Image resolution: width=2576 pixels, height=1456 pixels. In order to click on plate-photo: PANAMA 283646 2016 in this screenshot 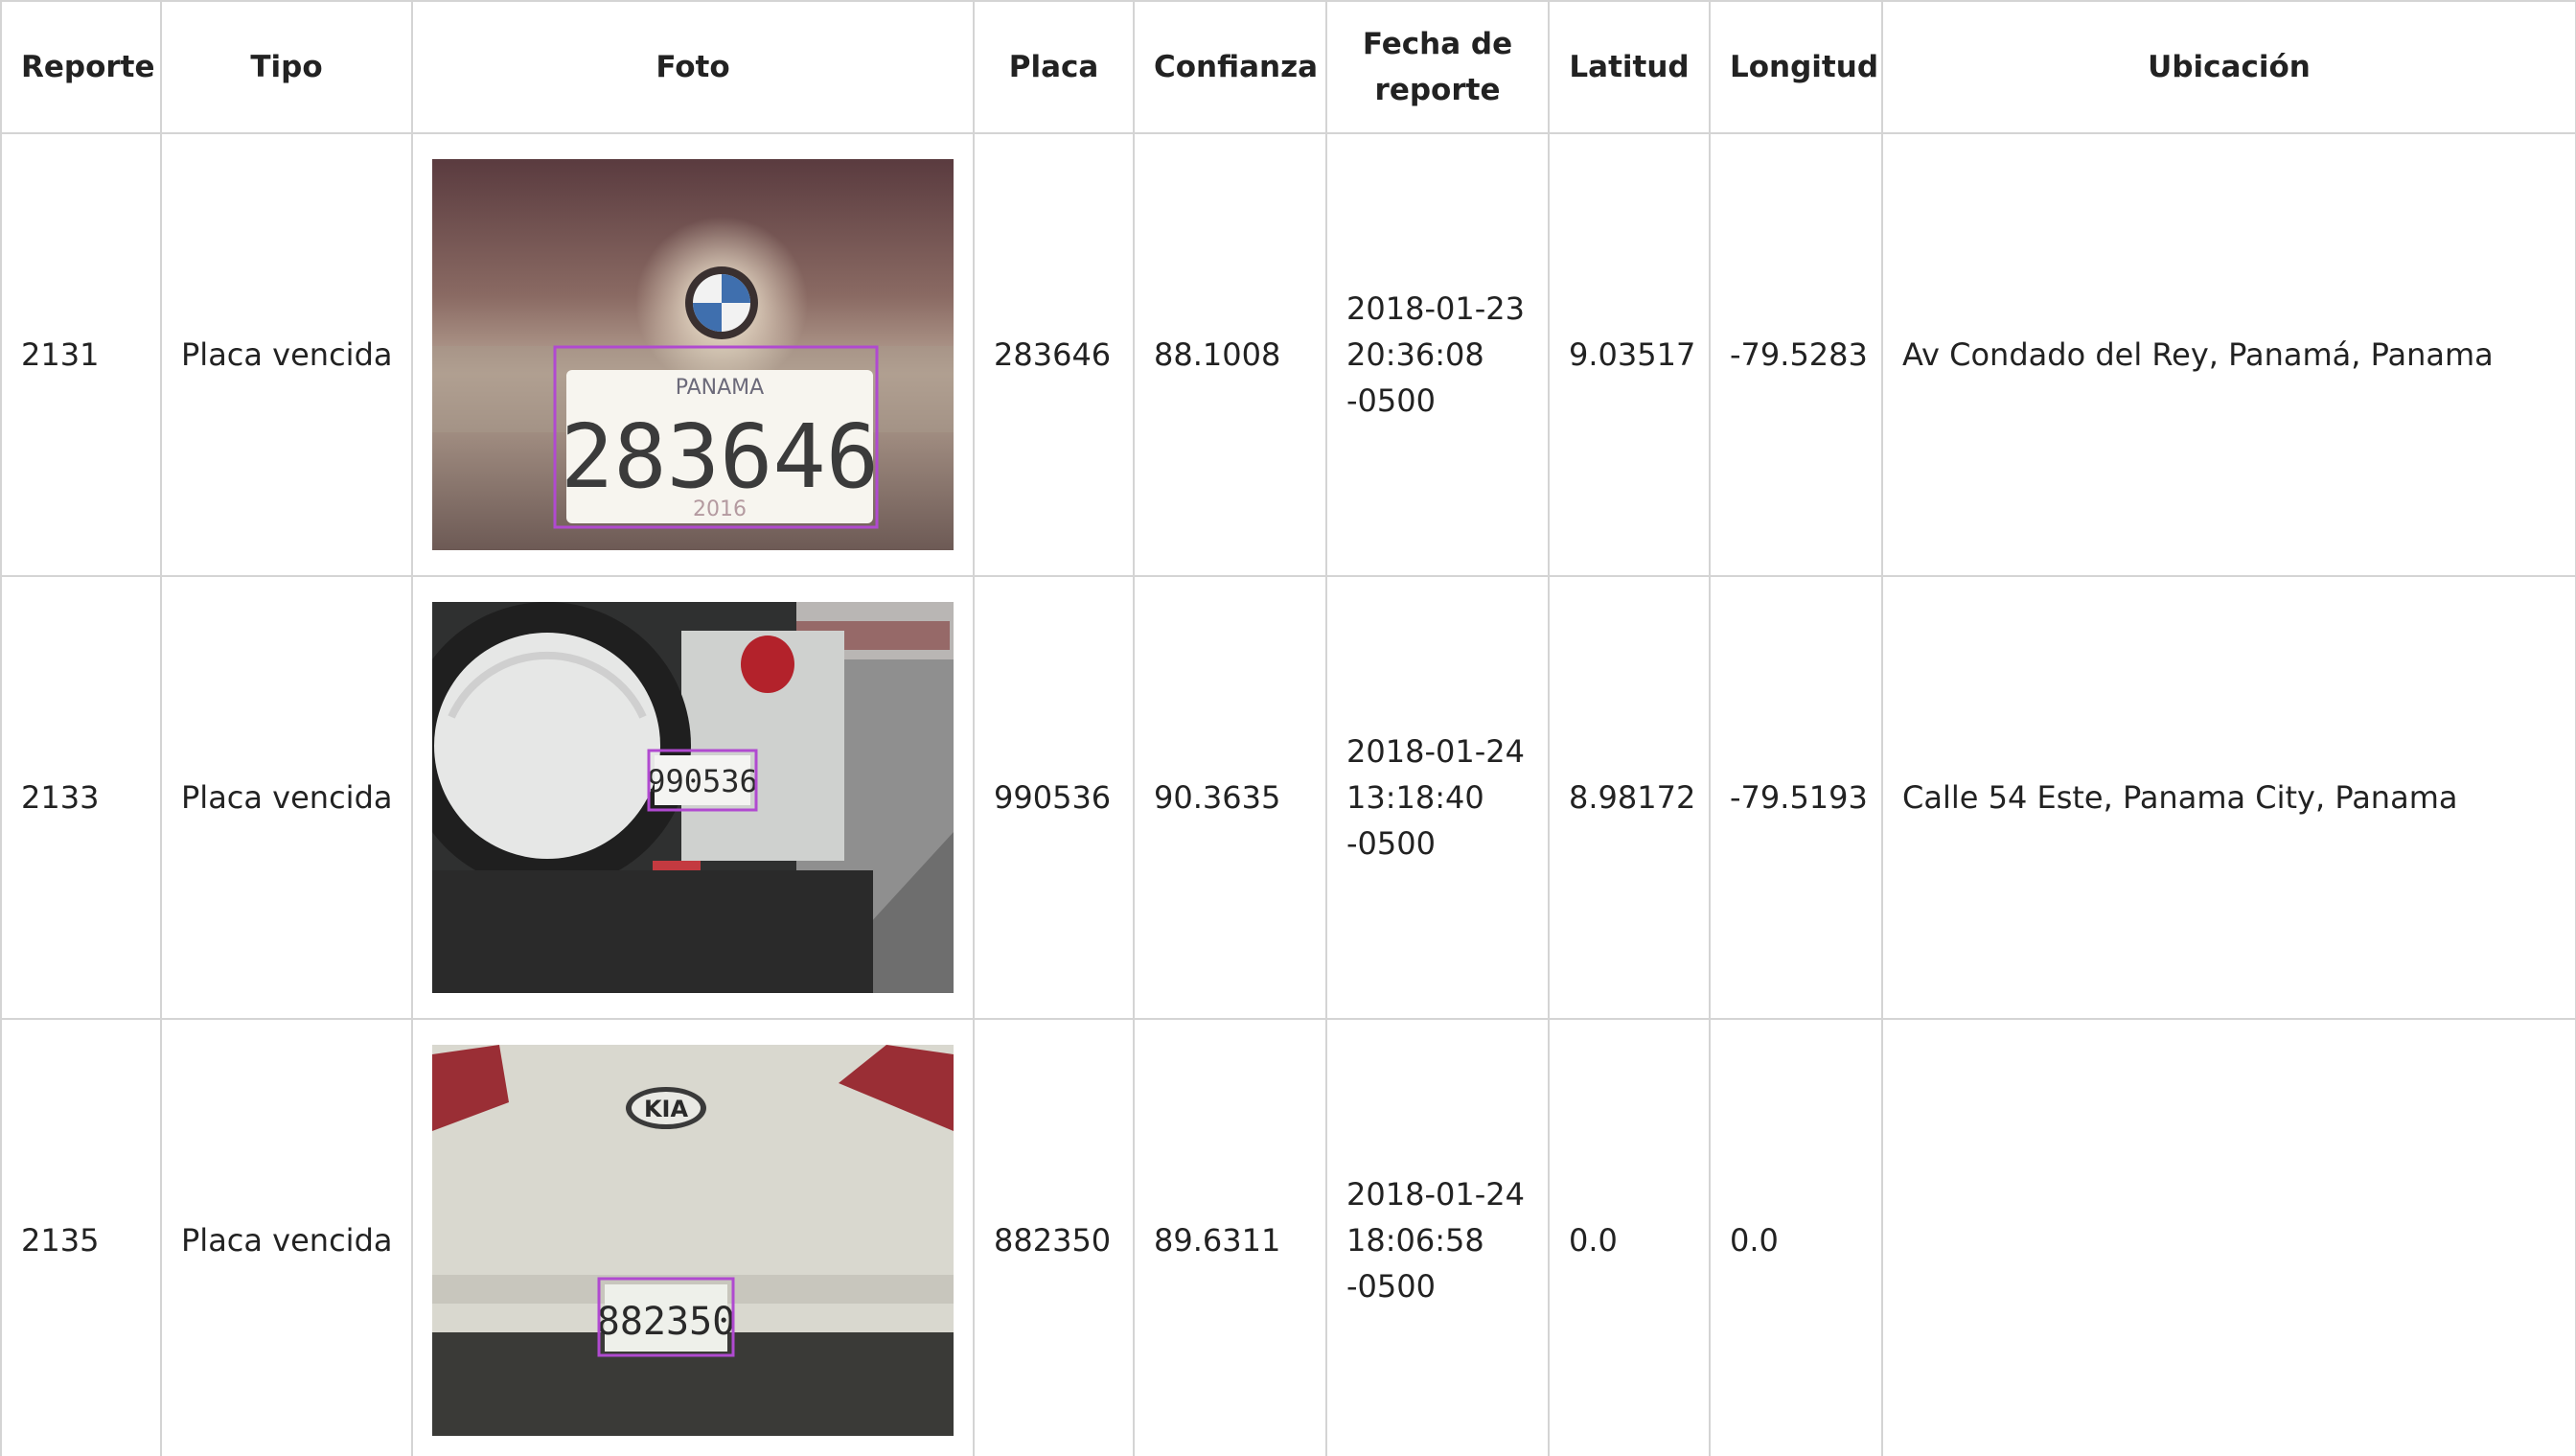, I will do `click(693, 354)`.